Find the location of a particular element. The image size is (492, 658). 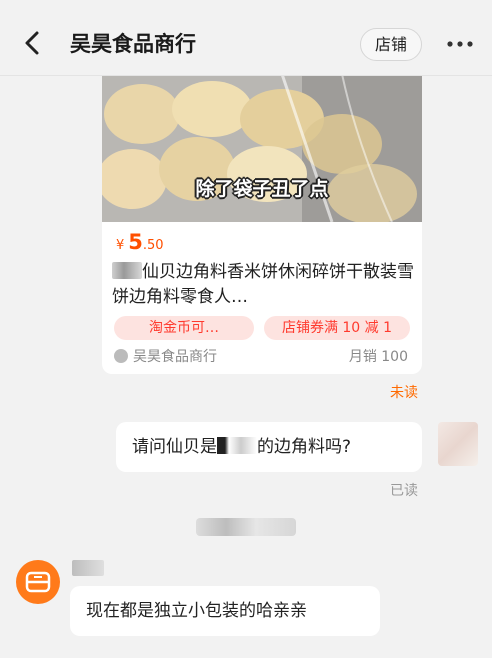

image-caption: 除了袋子丑了点 is located at coordinates (262, 189).